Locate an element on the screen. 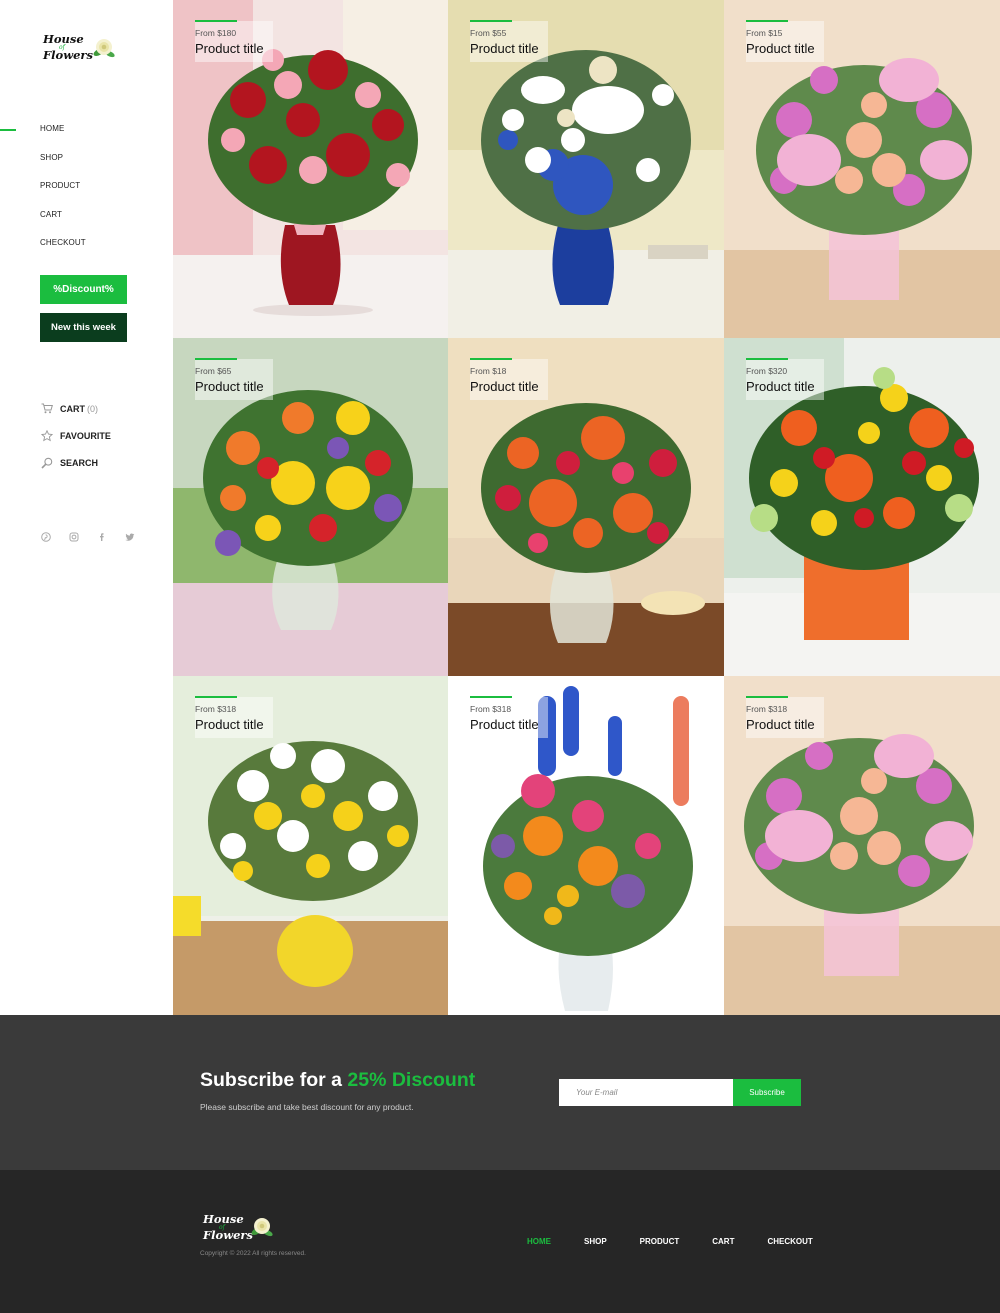 The image size is (1000, 1313). footer-nav-product: PRODUCT is located at coordinates (660, 1241).